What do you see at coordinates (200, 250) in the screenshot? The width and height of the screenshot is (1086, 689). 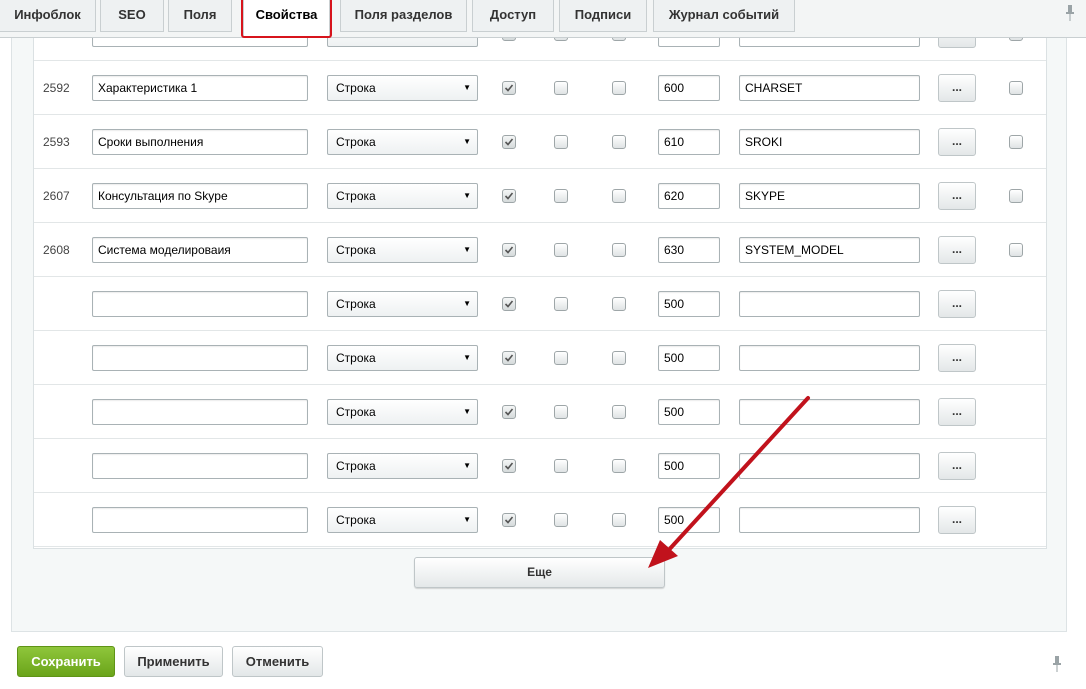 I see `property-name-input: Система моделироваия` at bounding box center [200, 250].